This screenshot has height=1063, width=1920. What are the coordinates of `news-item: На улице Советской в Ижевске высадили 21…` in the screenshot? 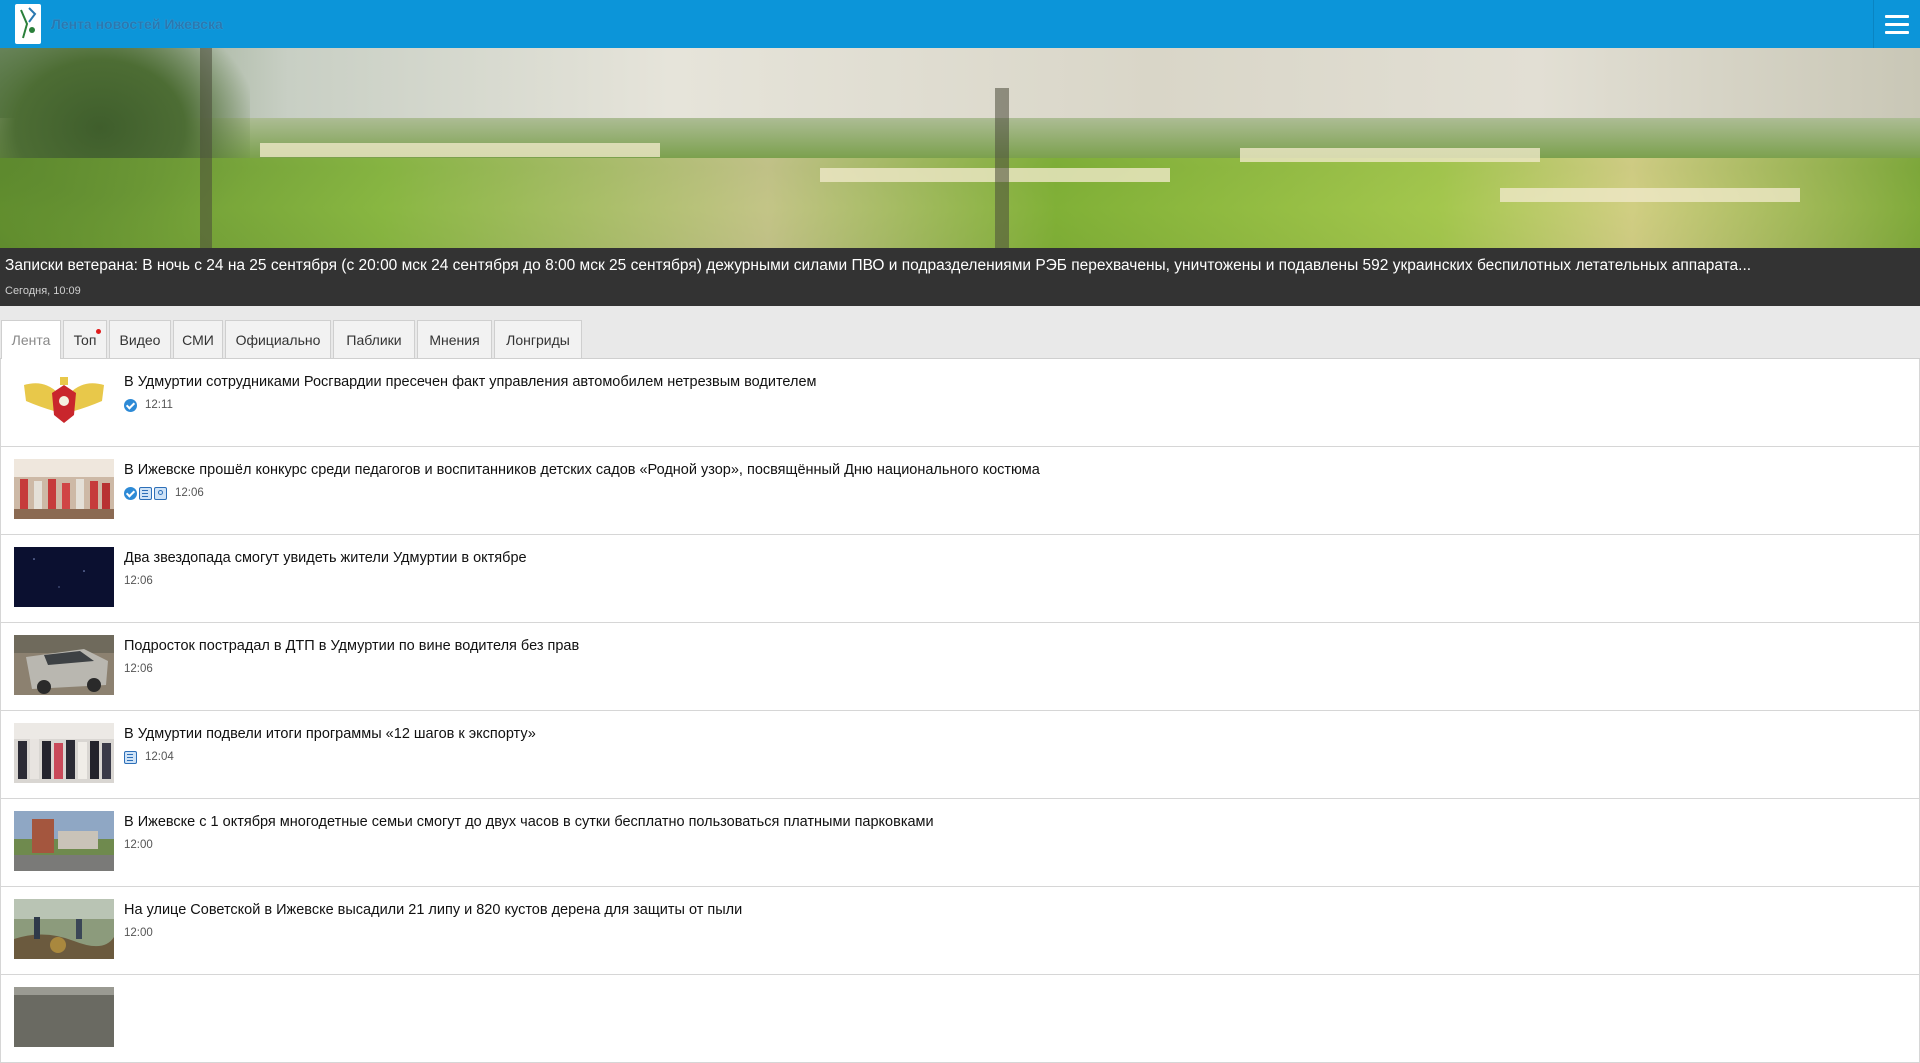 It's located at (960, 931).